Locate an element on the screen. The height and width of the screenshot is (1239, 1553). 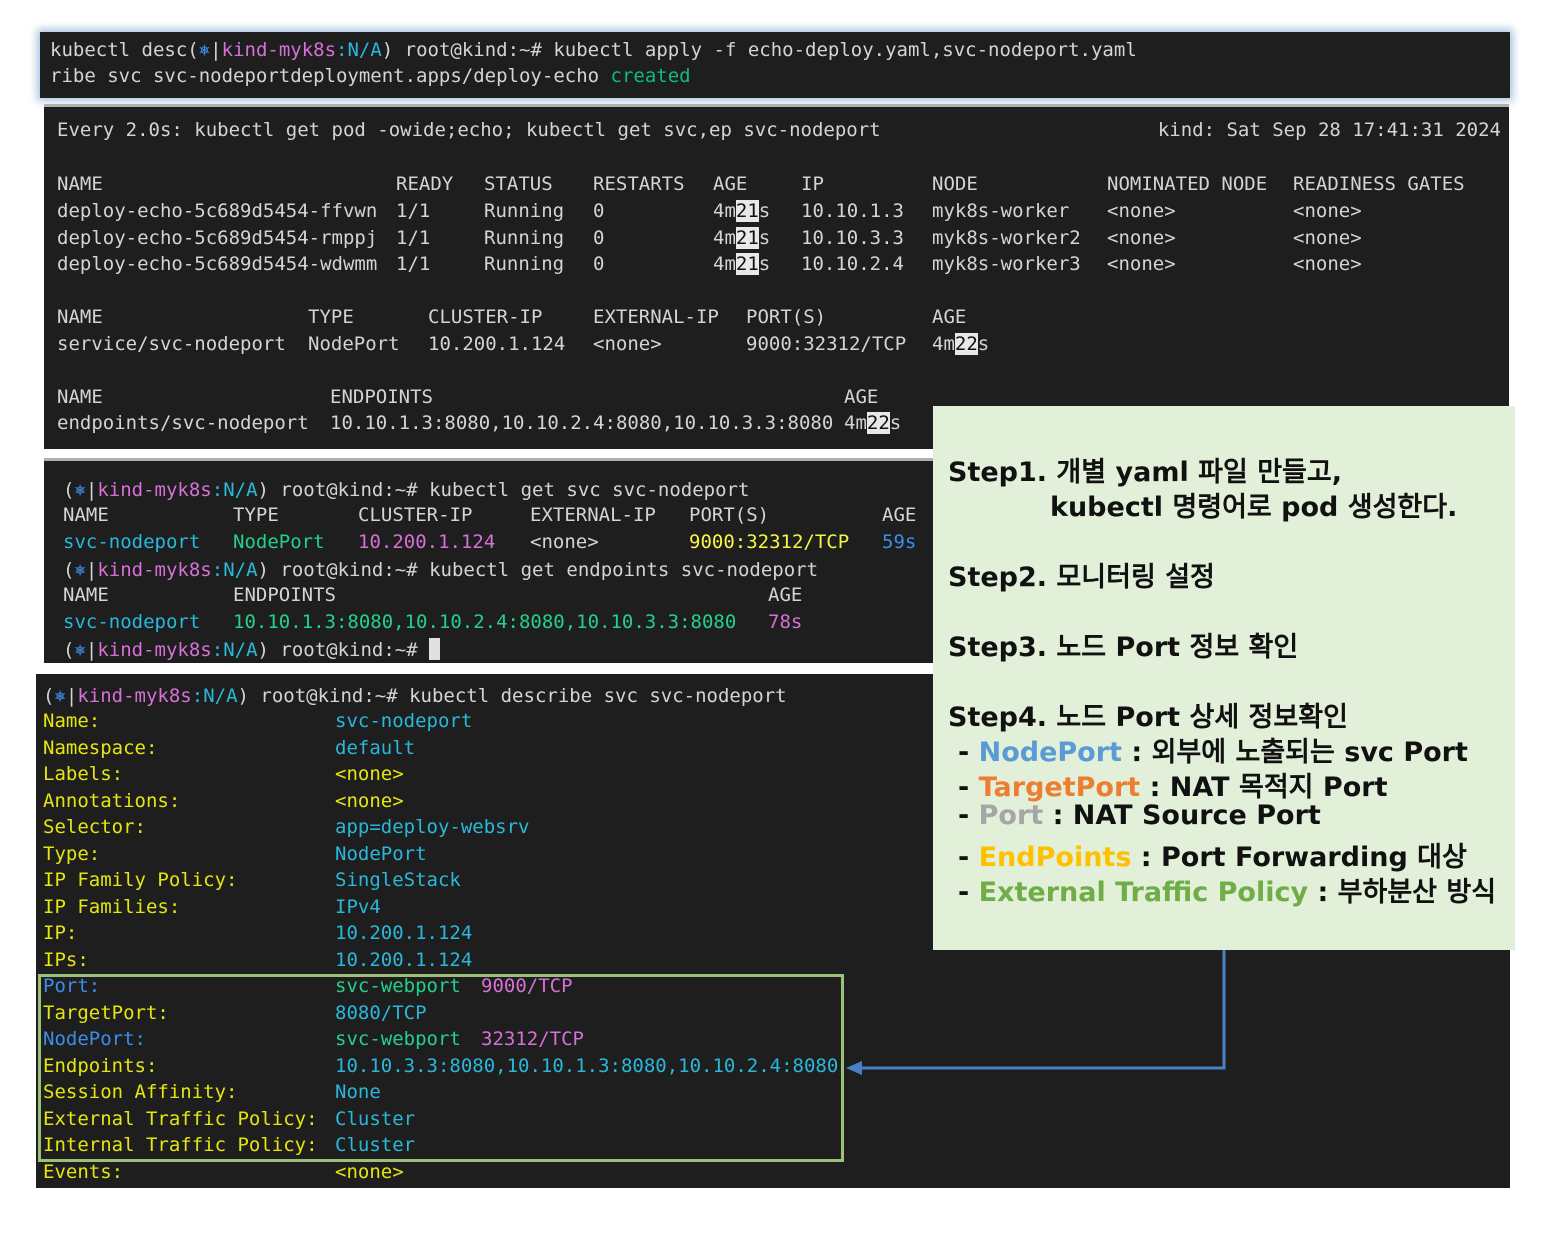
connector-arrow is located at coordinates (1036, 1012).